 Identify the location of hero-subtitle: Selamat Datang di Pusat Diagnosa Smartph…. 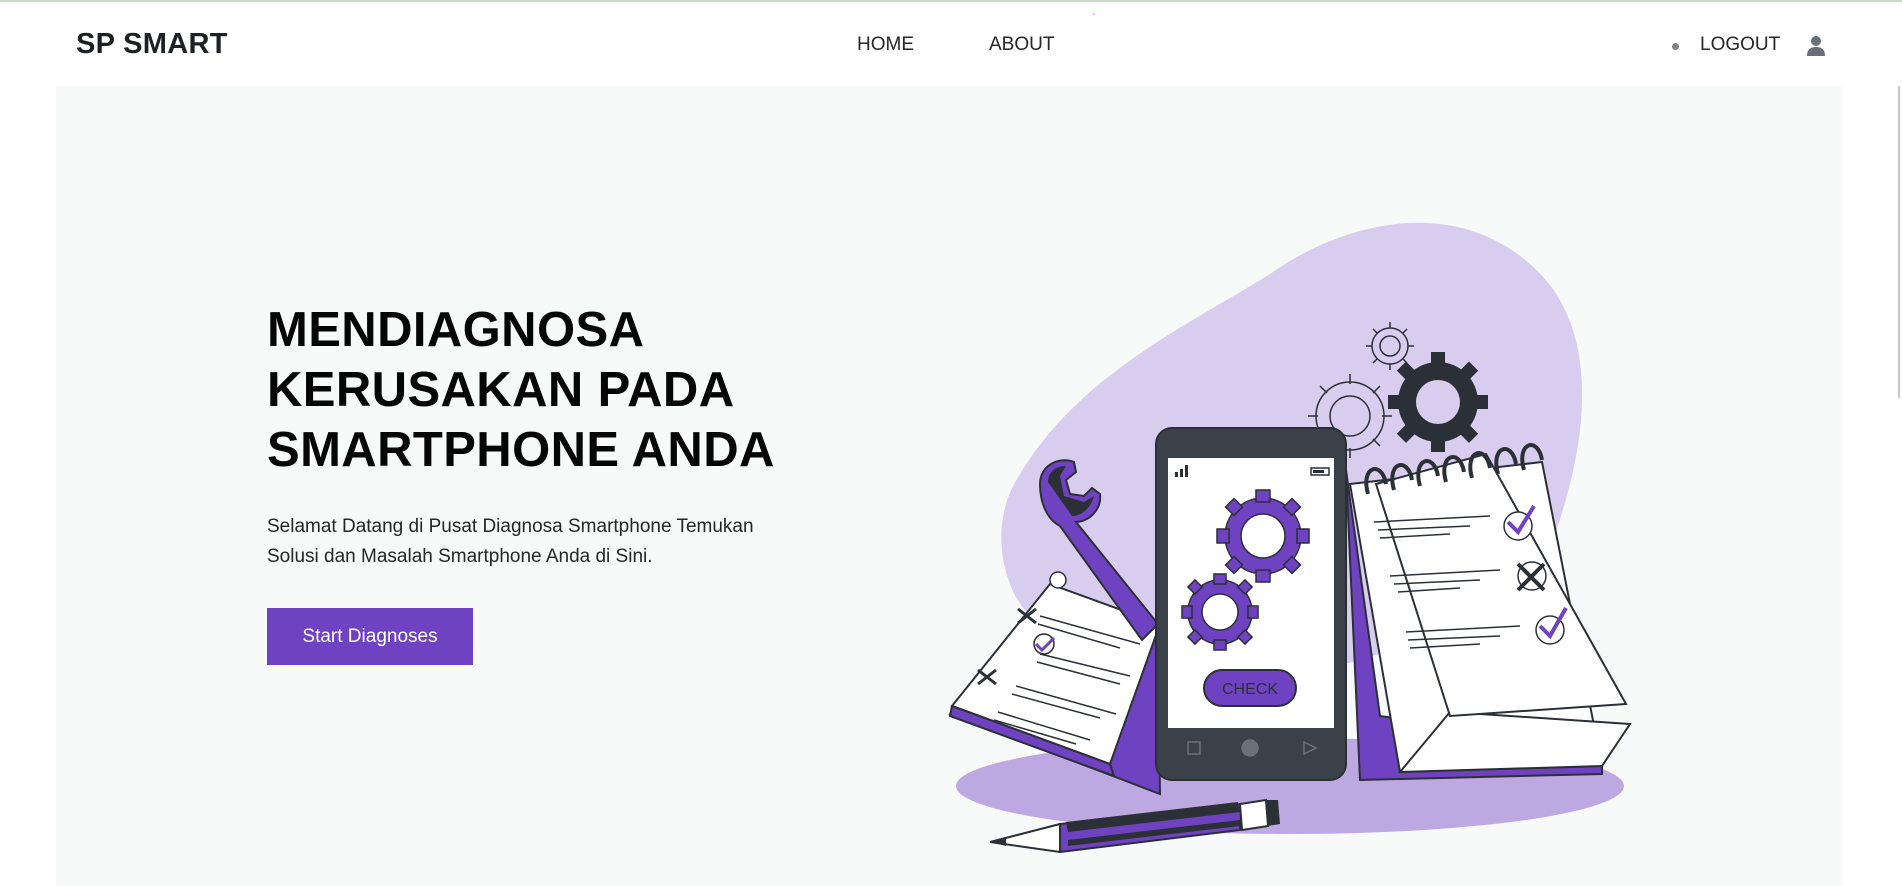
(537, 542).